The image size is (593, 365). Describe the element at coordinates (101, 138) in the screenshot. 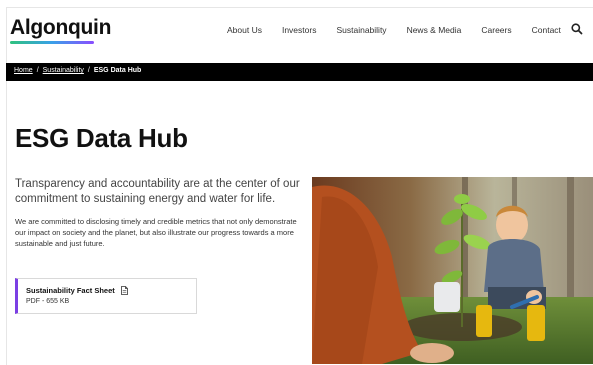

I see `page-title: ESG Data Hub` at that location.